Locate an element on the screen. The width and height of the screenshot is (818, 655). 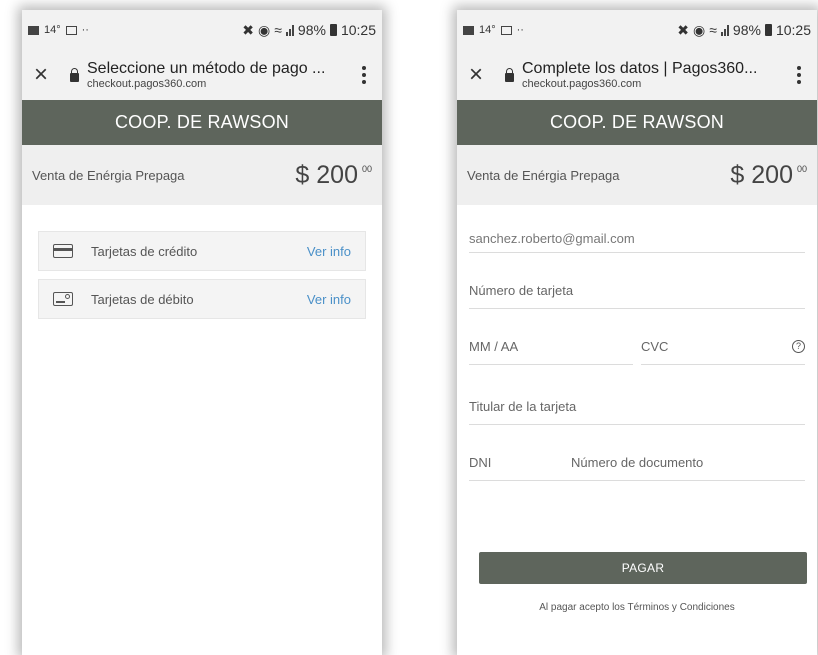
help-icon: ? is located at coordinates (798, 346).